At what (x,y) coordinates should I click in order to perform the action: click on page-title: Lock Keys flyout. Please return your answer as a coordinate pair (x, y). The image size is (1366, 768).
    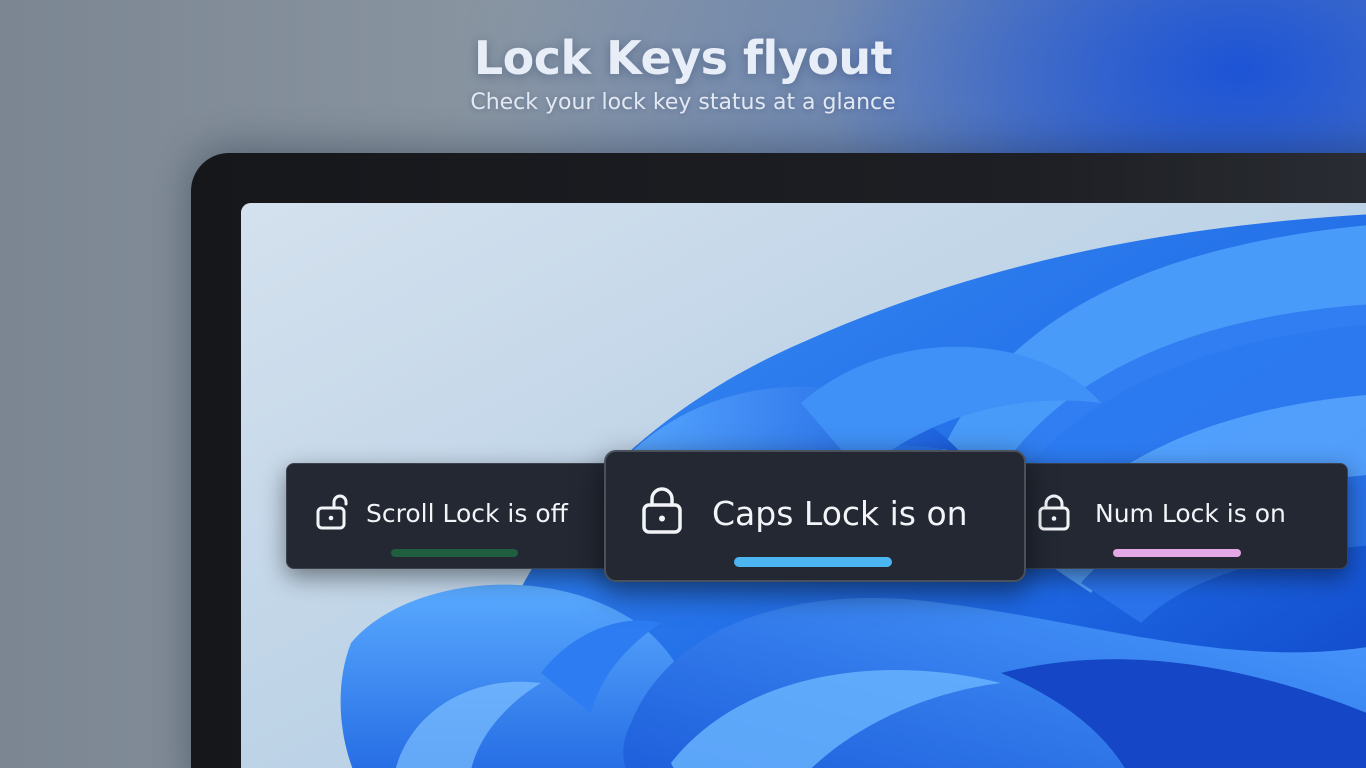
    Looking at the image, I should click on (683, 58).